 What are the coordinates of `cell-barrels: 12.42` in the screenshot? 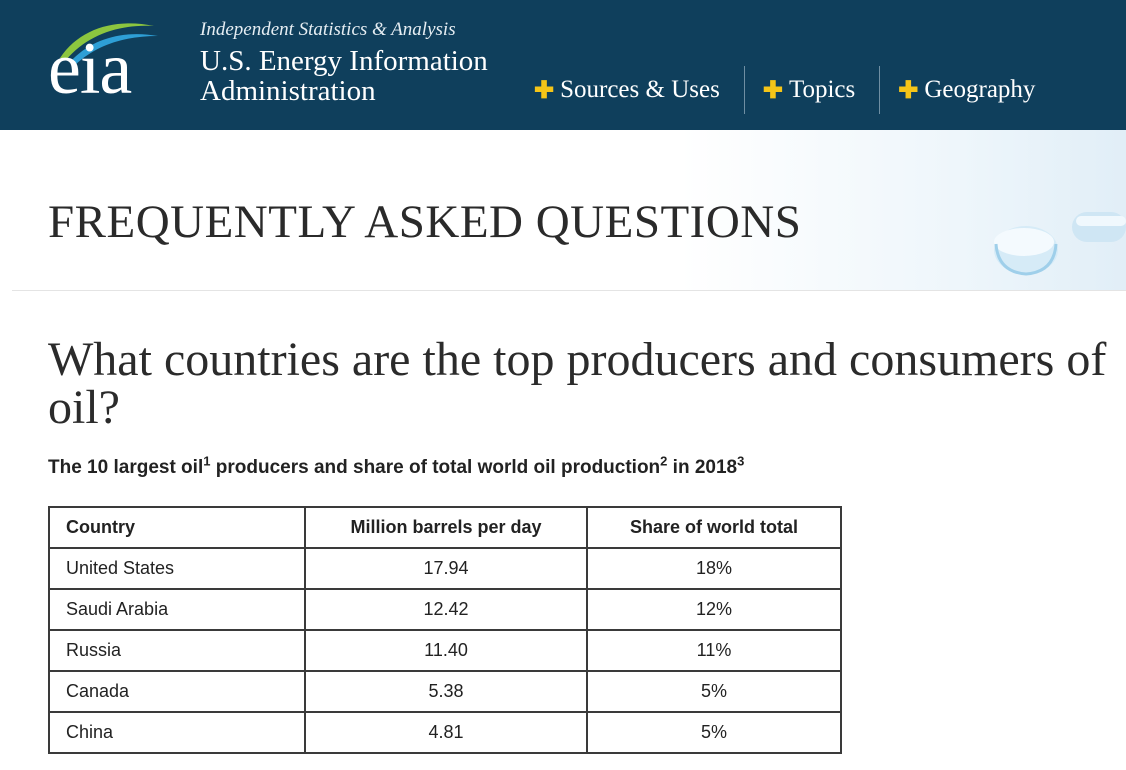 It's located at (446, 609).